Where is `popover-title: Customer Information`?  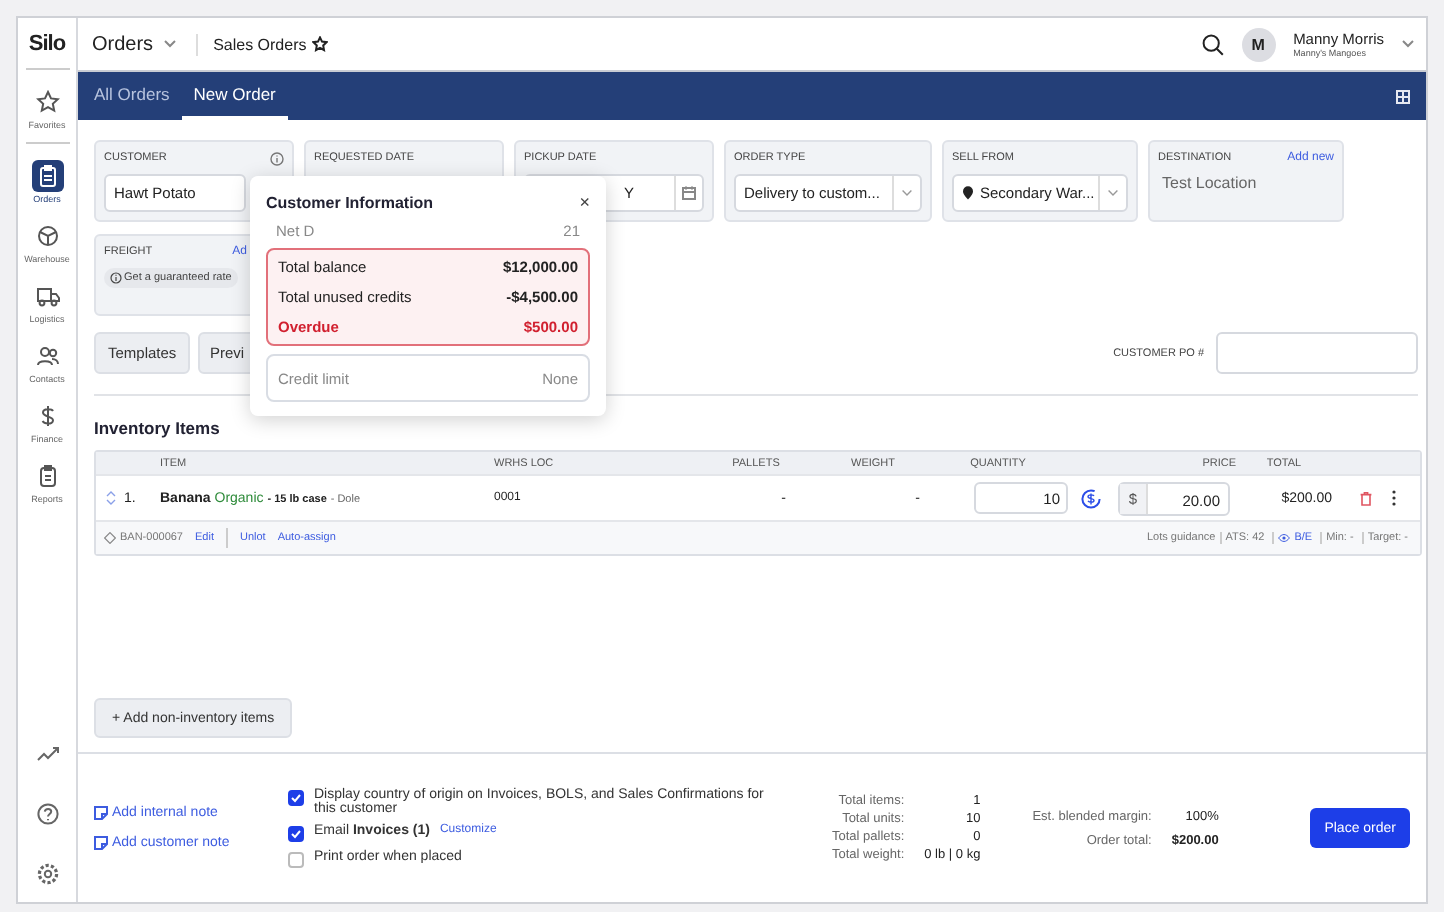 popover-title: Customer Information is located at coordinates (350, 202).